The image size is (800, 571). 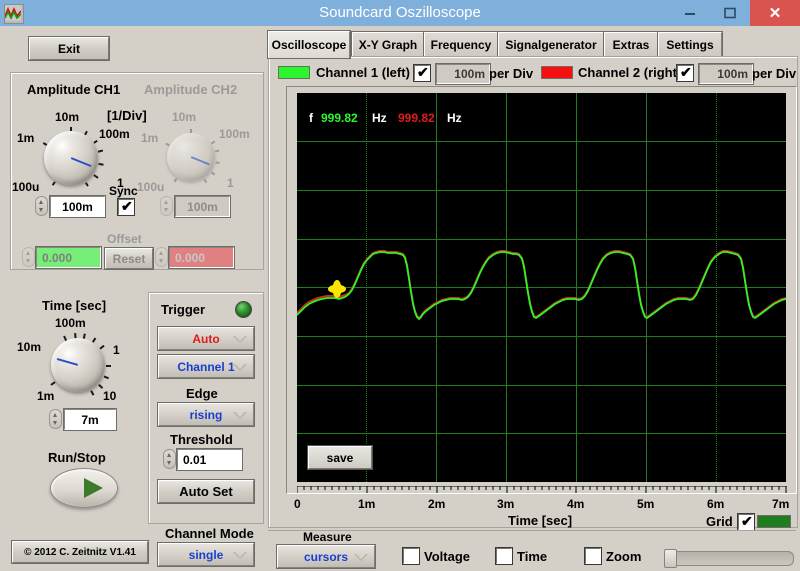 I want to click on xtick-2m: 2m, so click(x=437, y=504).